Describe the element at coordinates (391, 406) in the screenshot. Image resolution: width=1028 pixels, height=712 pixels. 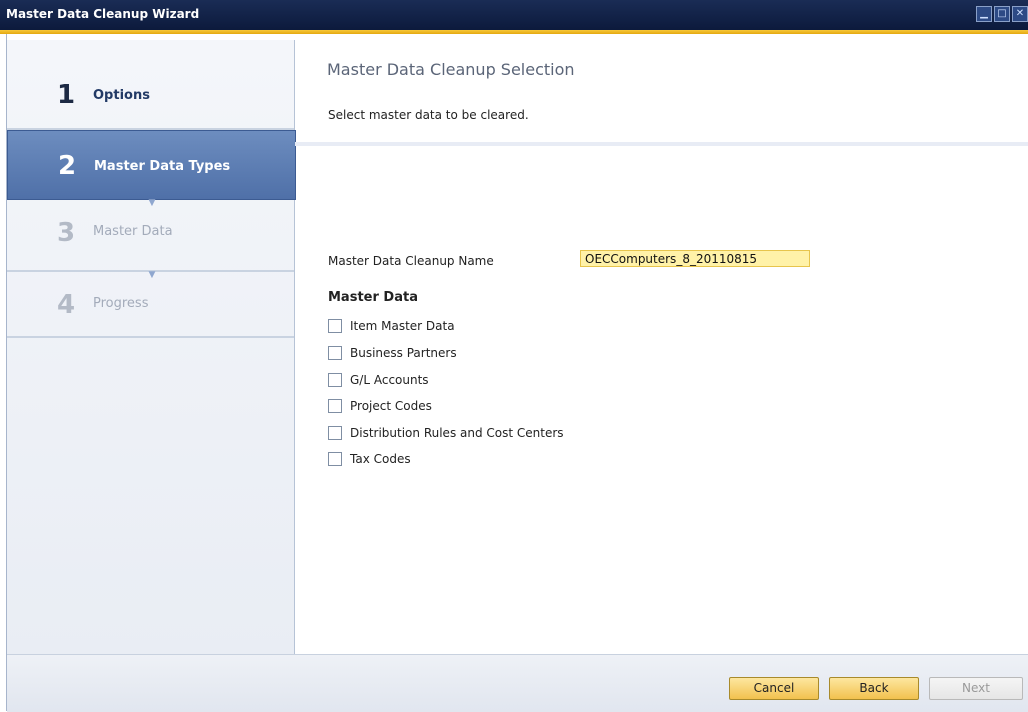
I see `checkbox-label: Project Codes` at that location.